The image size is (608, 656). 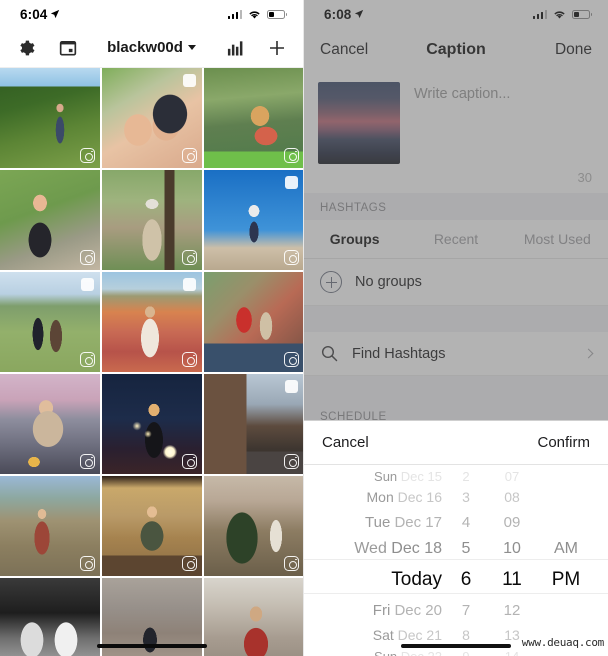 What do you see at coordinates (235, 48) in the screenshot?
I see `bar-chart-icon` at bounding box center [235, 48].